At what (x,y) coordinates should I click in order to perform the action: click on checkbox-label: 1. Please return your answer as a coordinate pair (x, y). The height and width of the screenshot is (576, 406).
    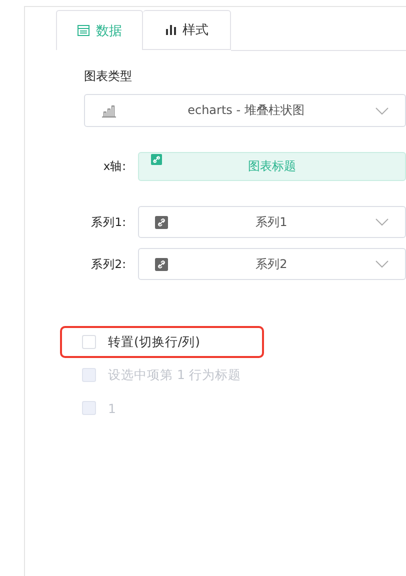
    Looking at the image, I should click on (112, 408).